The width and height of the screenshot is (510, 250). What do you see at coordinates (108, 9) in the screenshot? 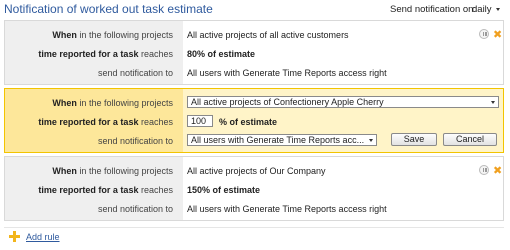
I see `page-title: Notification of worked out task estimate` at bounding box center [108, 9].